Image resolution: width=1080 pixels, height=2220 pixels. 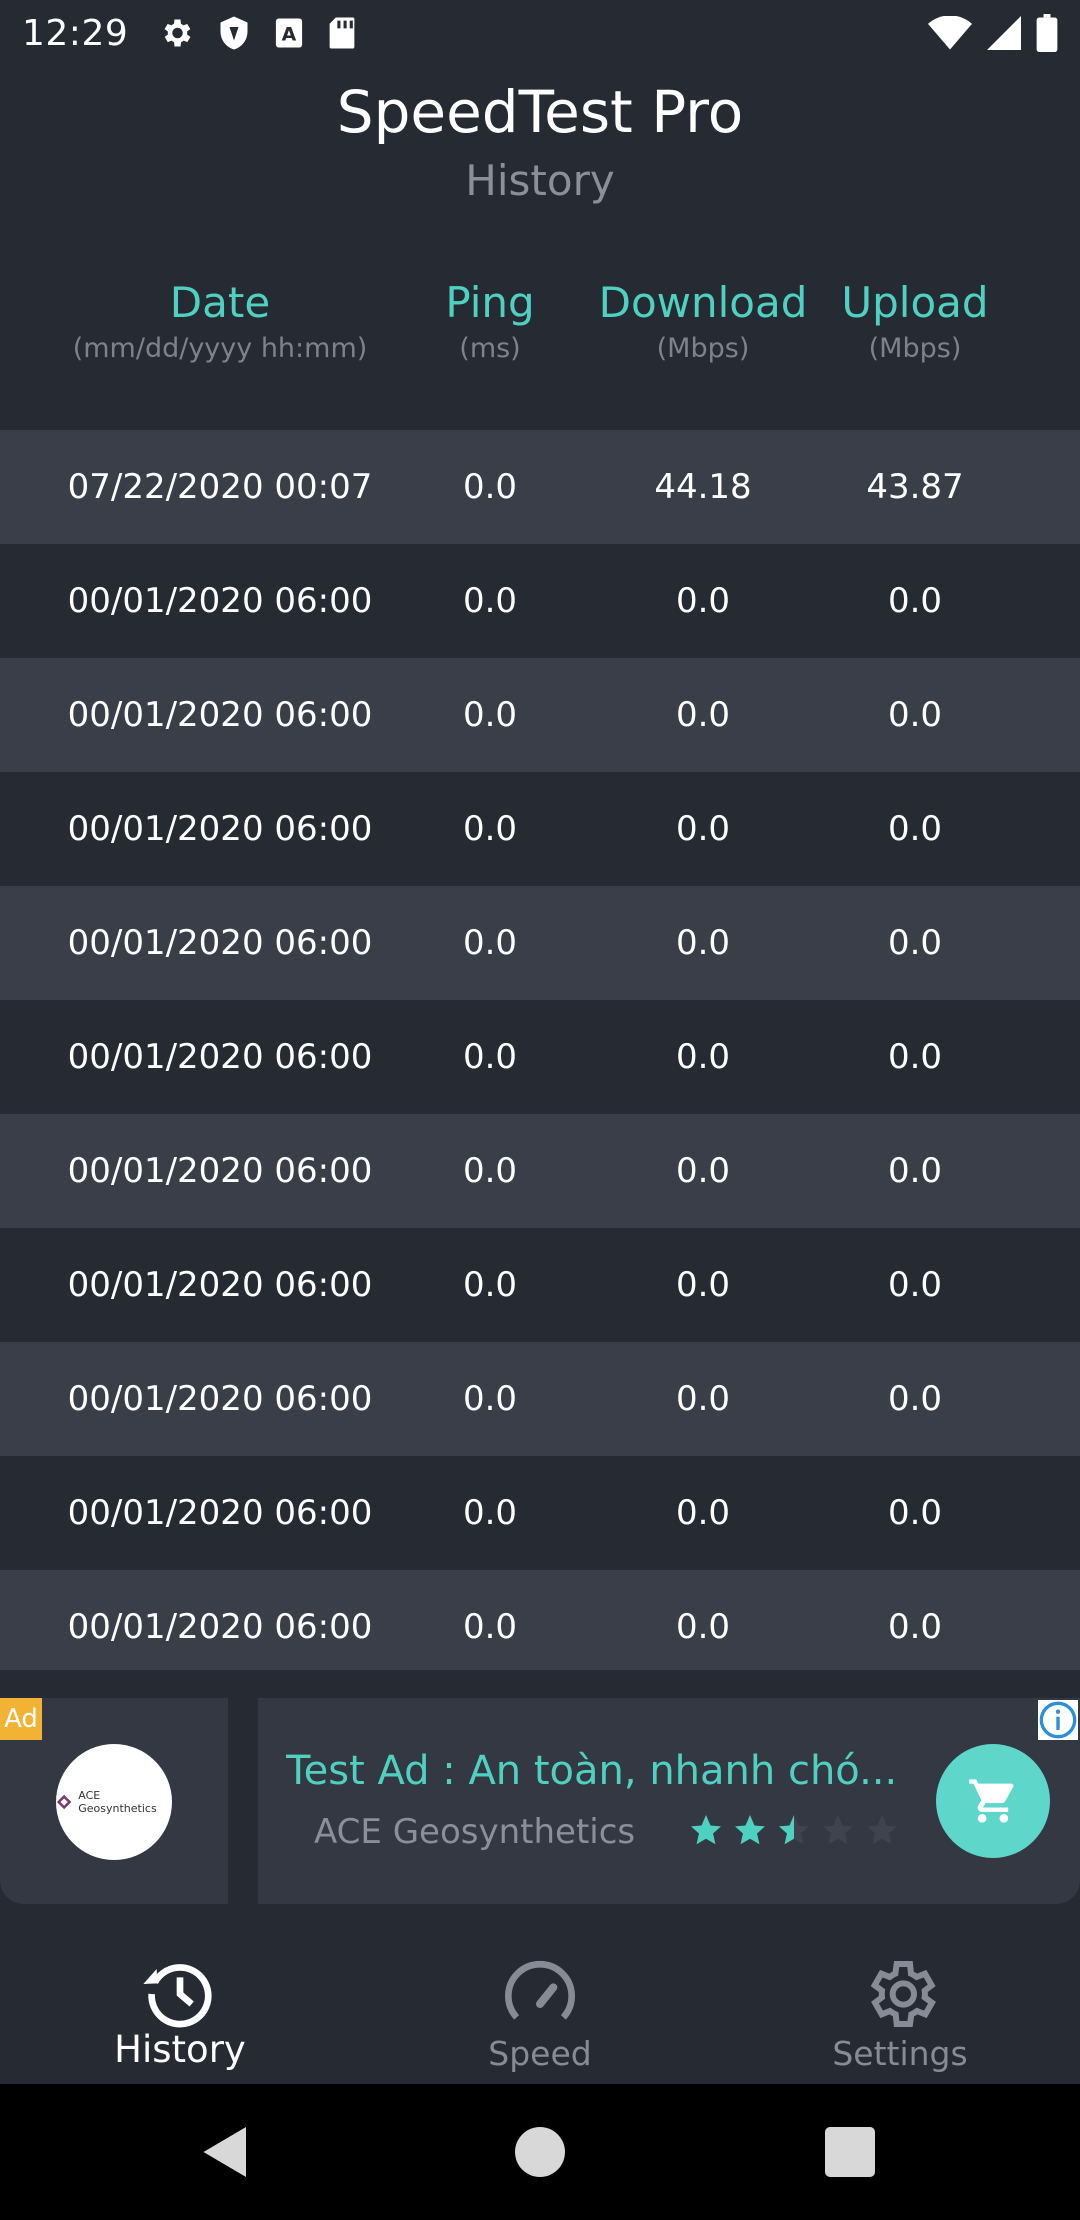 I want to click on advertiser-logo: ACE Geosynthetics, so click(x=114, y=1802).